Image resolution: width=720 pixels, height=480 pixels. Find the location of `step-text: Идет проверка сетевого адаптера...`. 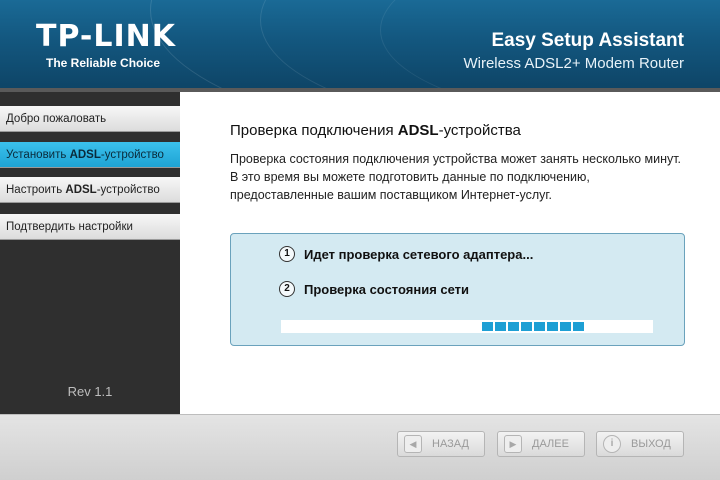

step-text: Идет проверка сетевого адаптера... is located at coordinates (419, 254).